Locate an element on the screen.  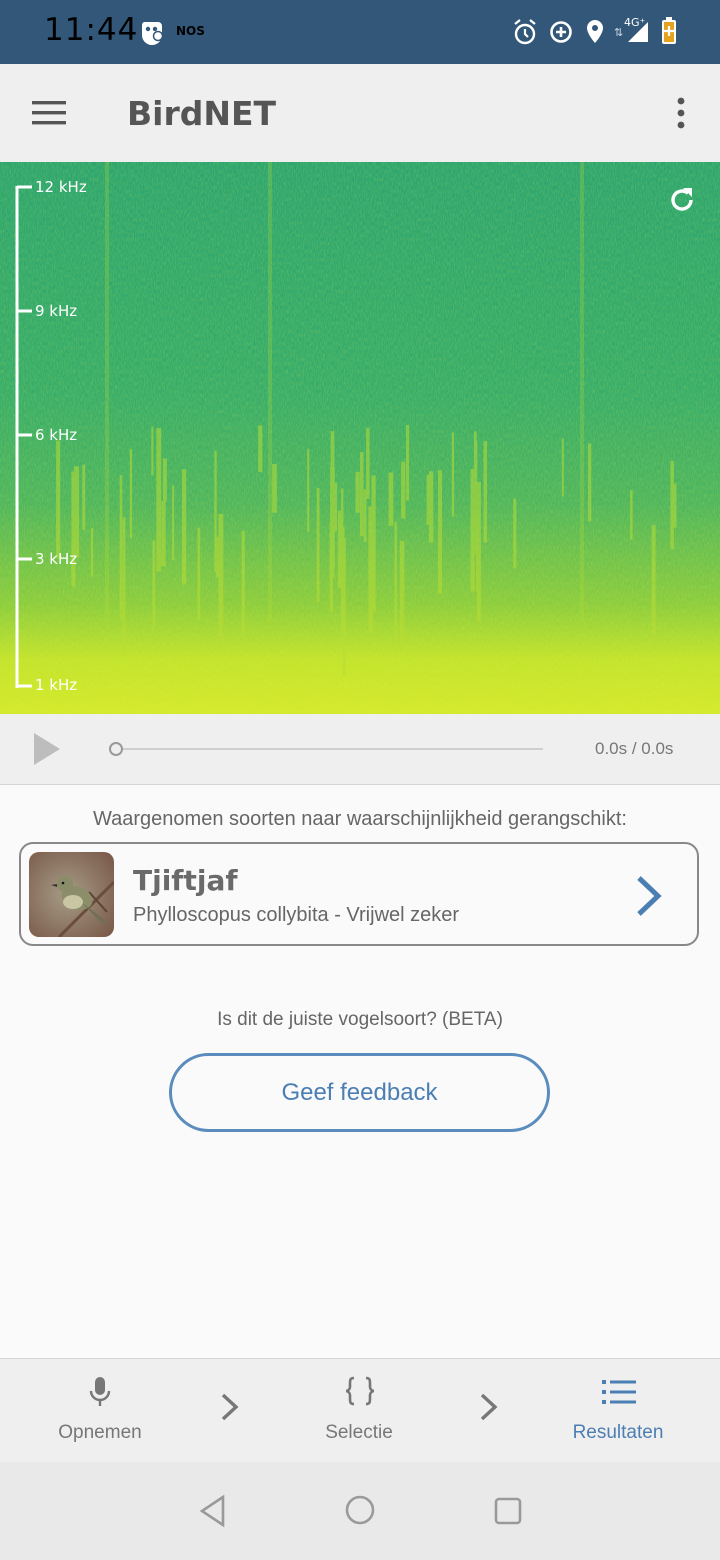
game-icon is located at coordinates (152, 34).